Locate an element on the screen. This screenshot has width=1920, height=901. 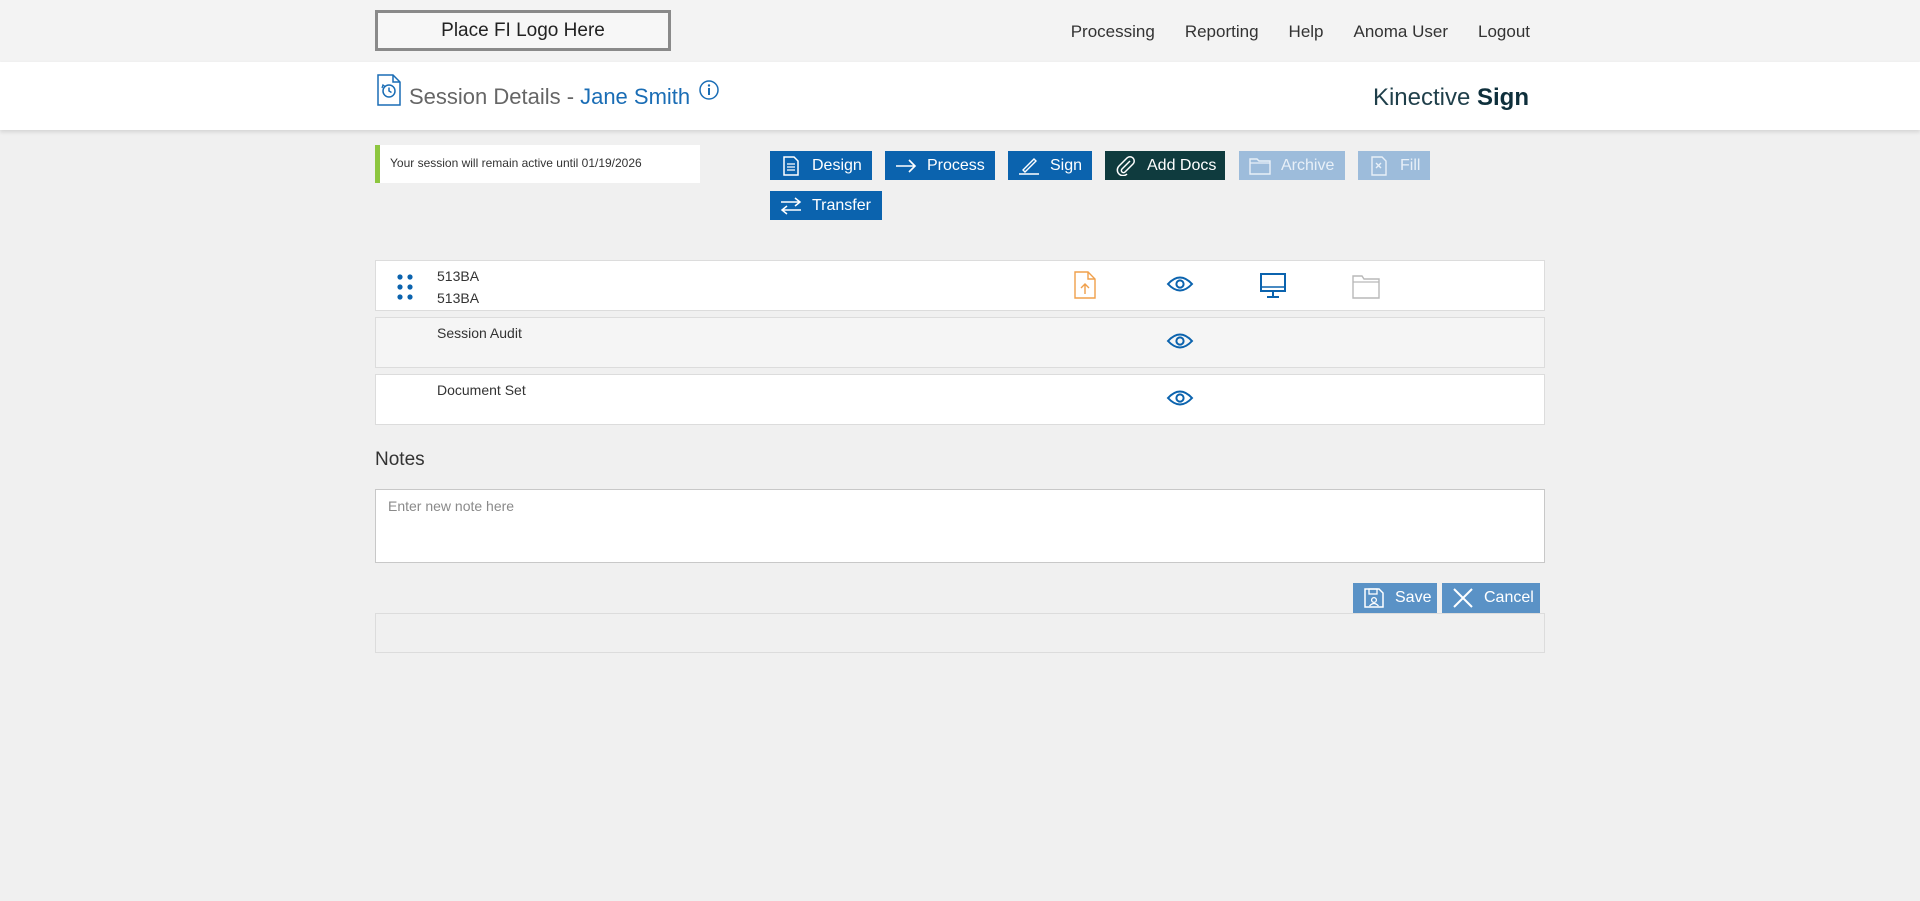
process-button: Process is located at coordinates (940, 165).